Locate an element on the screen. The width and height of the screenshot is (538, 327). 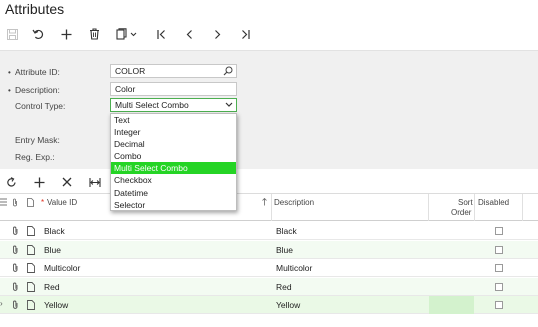
page-title: Attributes is located at coordinates (35, 9).